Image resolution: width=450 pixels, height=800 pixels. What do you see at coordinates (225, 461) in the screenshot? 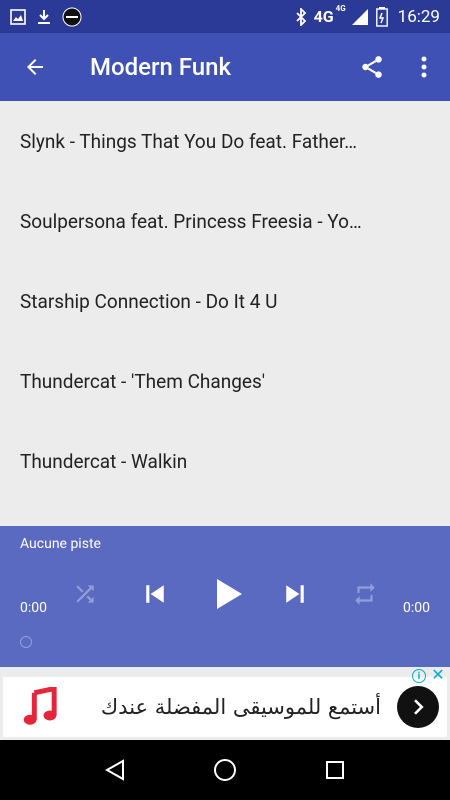
I see `track-list-item: Thundercat - Walkin` at bounding box center [225, 461].